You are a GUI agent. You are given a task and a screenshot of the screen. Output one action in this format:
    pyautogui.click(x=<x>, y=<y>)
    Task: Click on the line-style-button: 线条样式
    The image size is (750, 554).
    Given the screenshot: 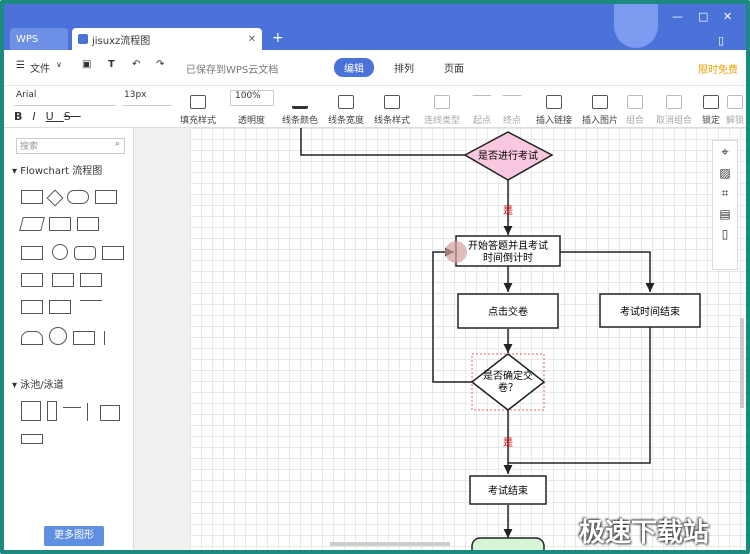 What is the action you would take?
    pyautogui.click(x=392, y=106)
    